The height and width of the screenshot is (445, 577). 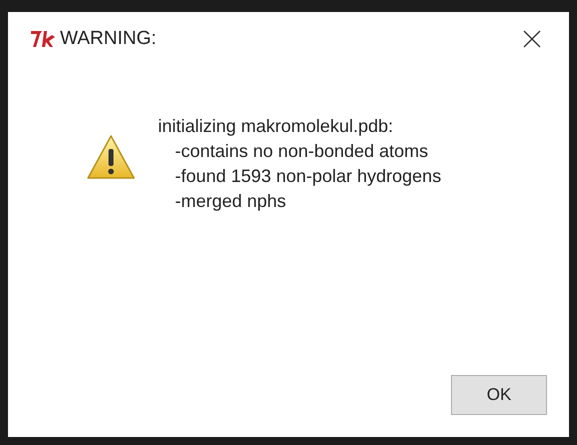 I want to click on tk-logo-icon, so click(x=43, y=39).